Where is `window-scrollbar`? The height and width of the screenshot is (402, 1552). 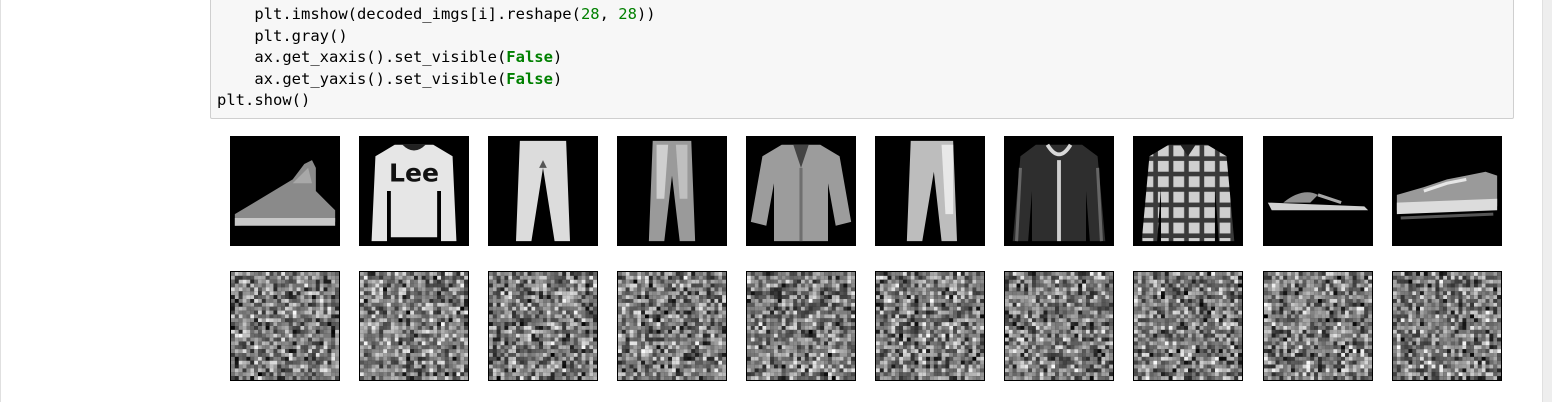 window-scrollbar is located at coordinates (1547, 201).